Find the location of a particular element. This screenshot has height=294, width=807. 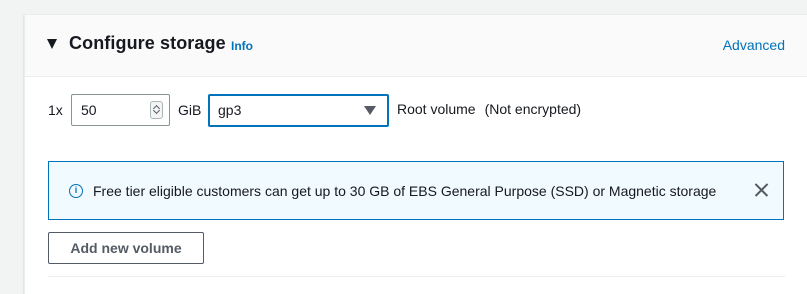

divider is located at coordinates (416, 276).